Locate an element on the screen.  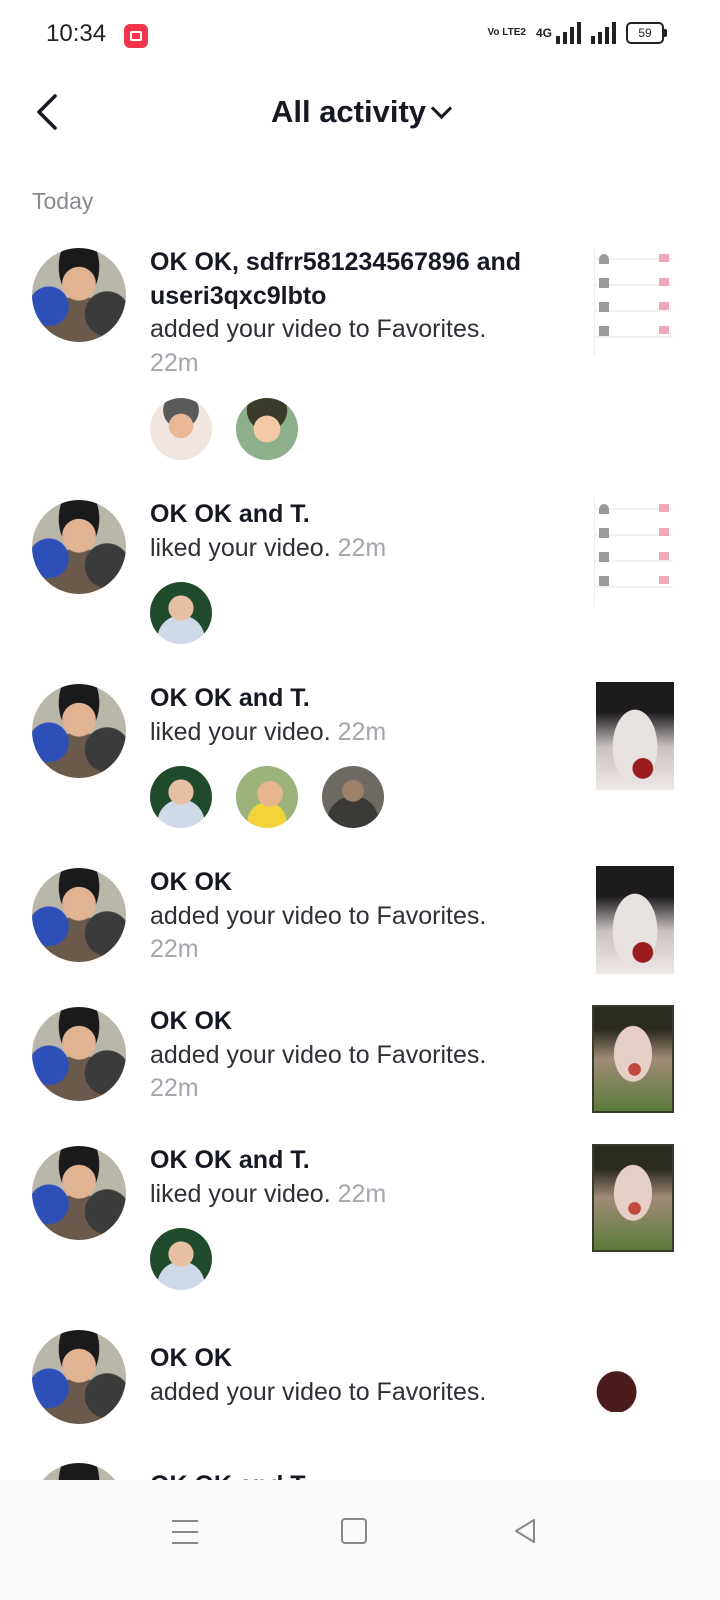
chevron-down-icon is located at coordinates (441, 108).